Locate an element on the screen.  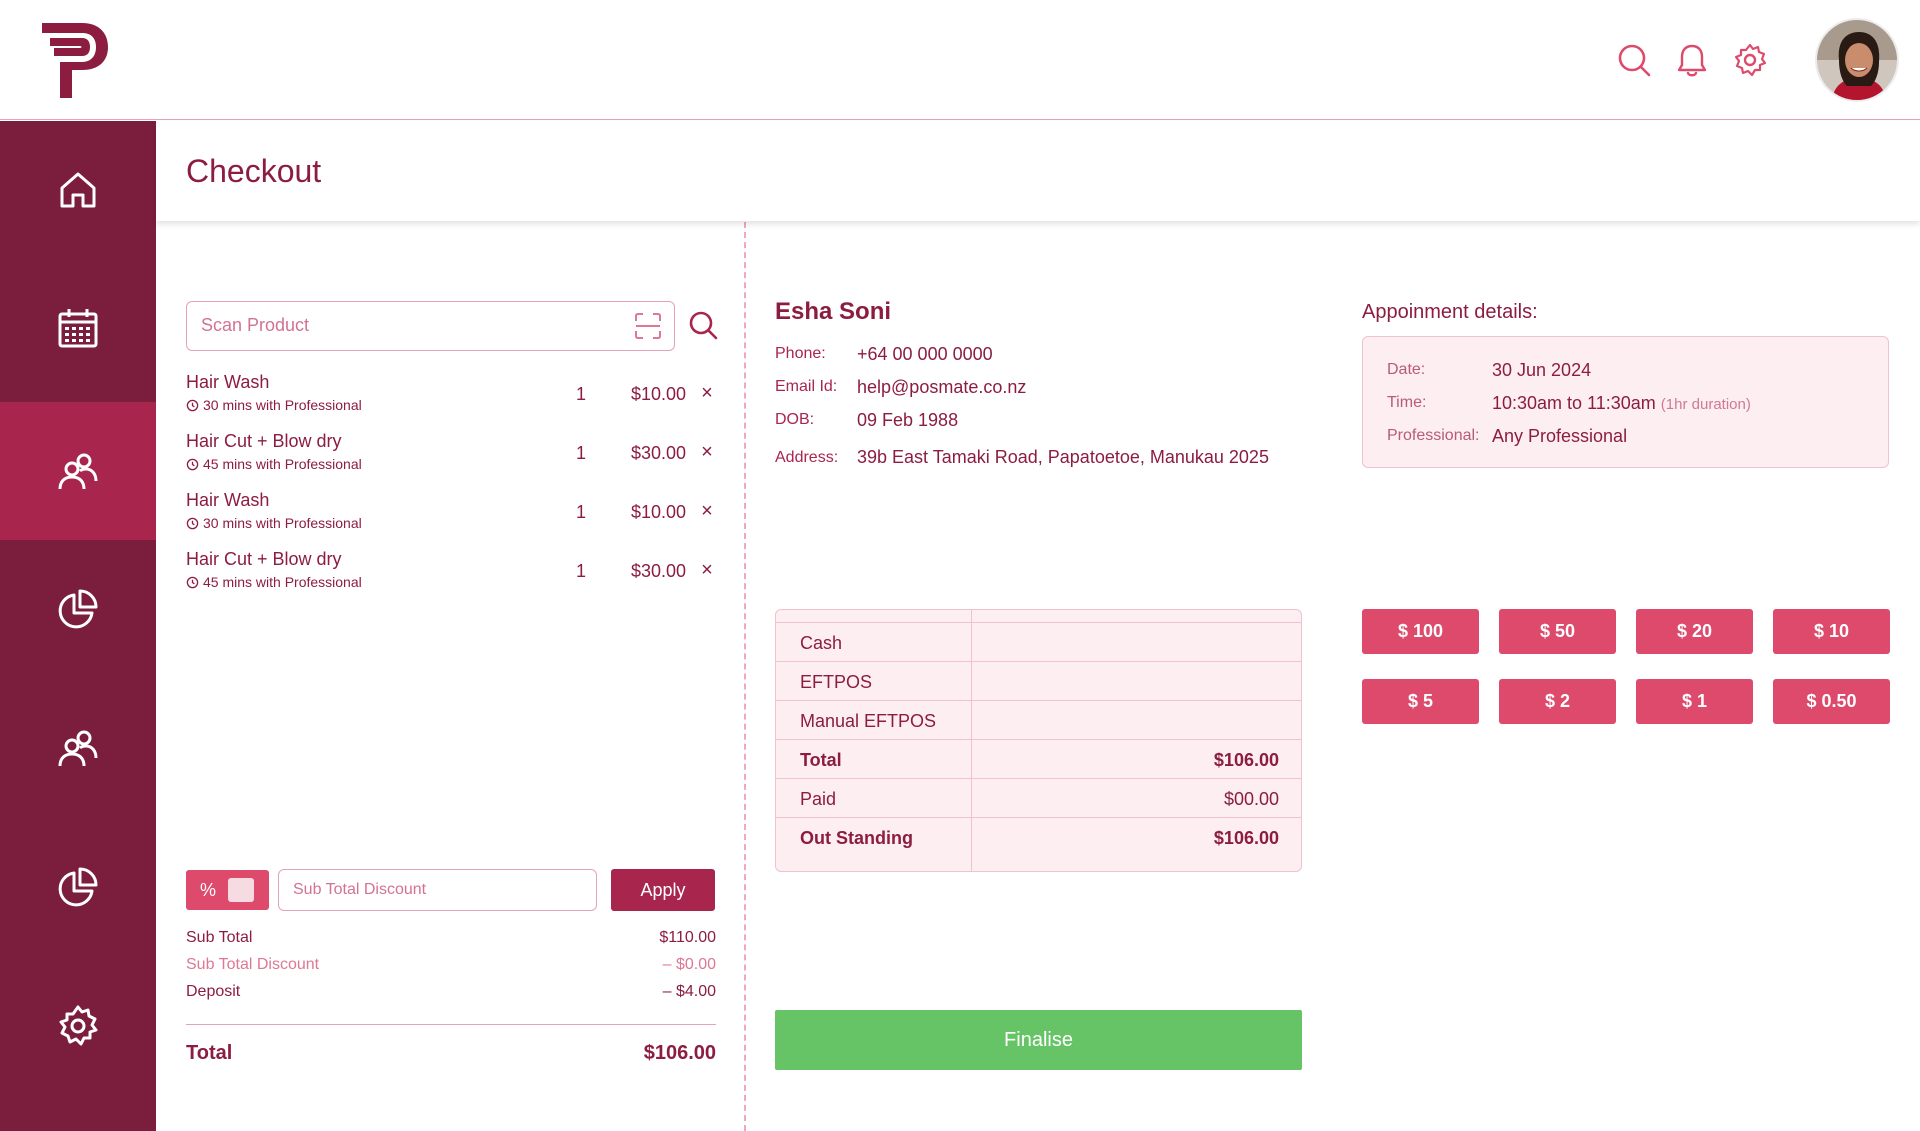
total-value: $106.00 is located at coordinates (679, 1053).